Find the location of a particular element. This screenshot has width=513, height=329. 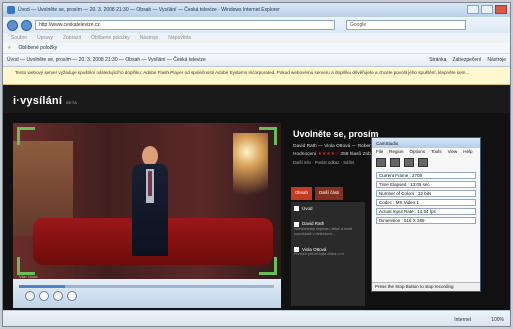

internet-zone: Internet is located at coordinates (462, 320).